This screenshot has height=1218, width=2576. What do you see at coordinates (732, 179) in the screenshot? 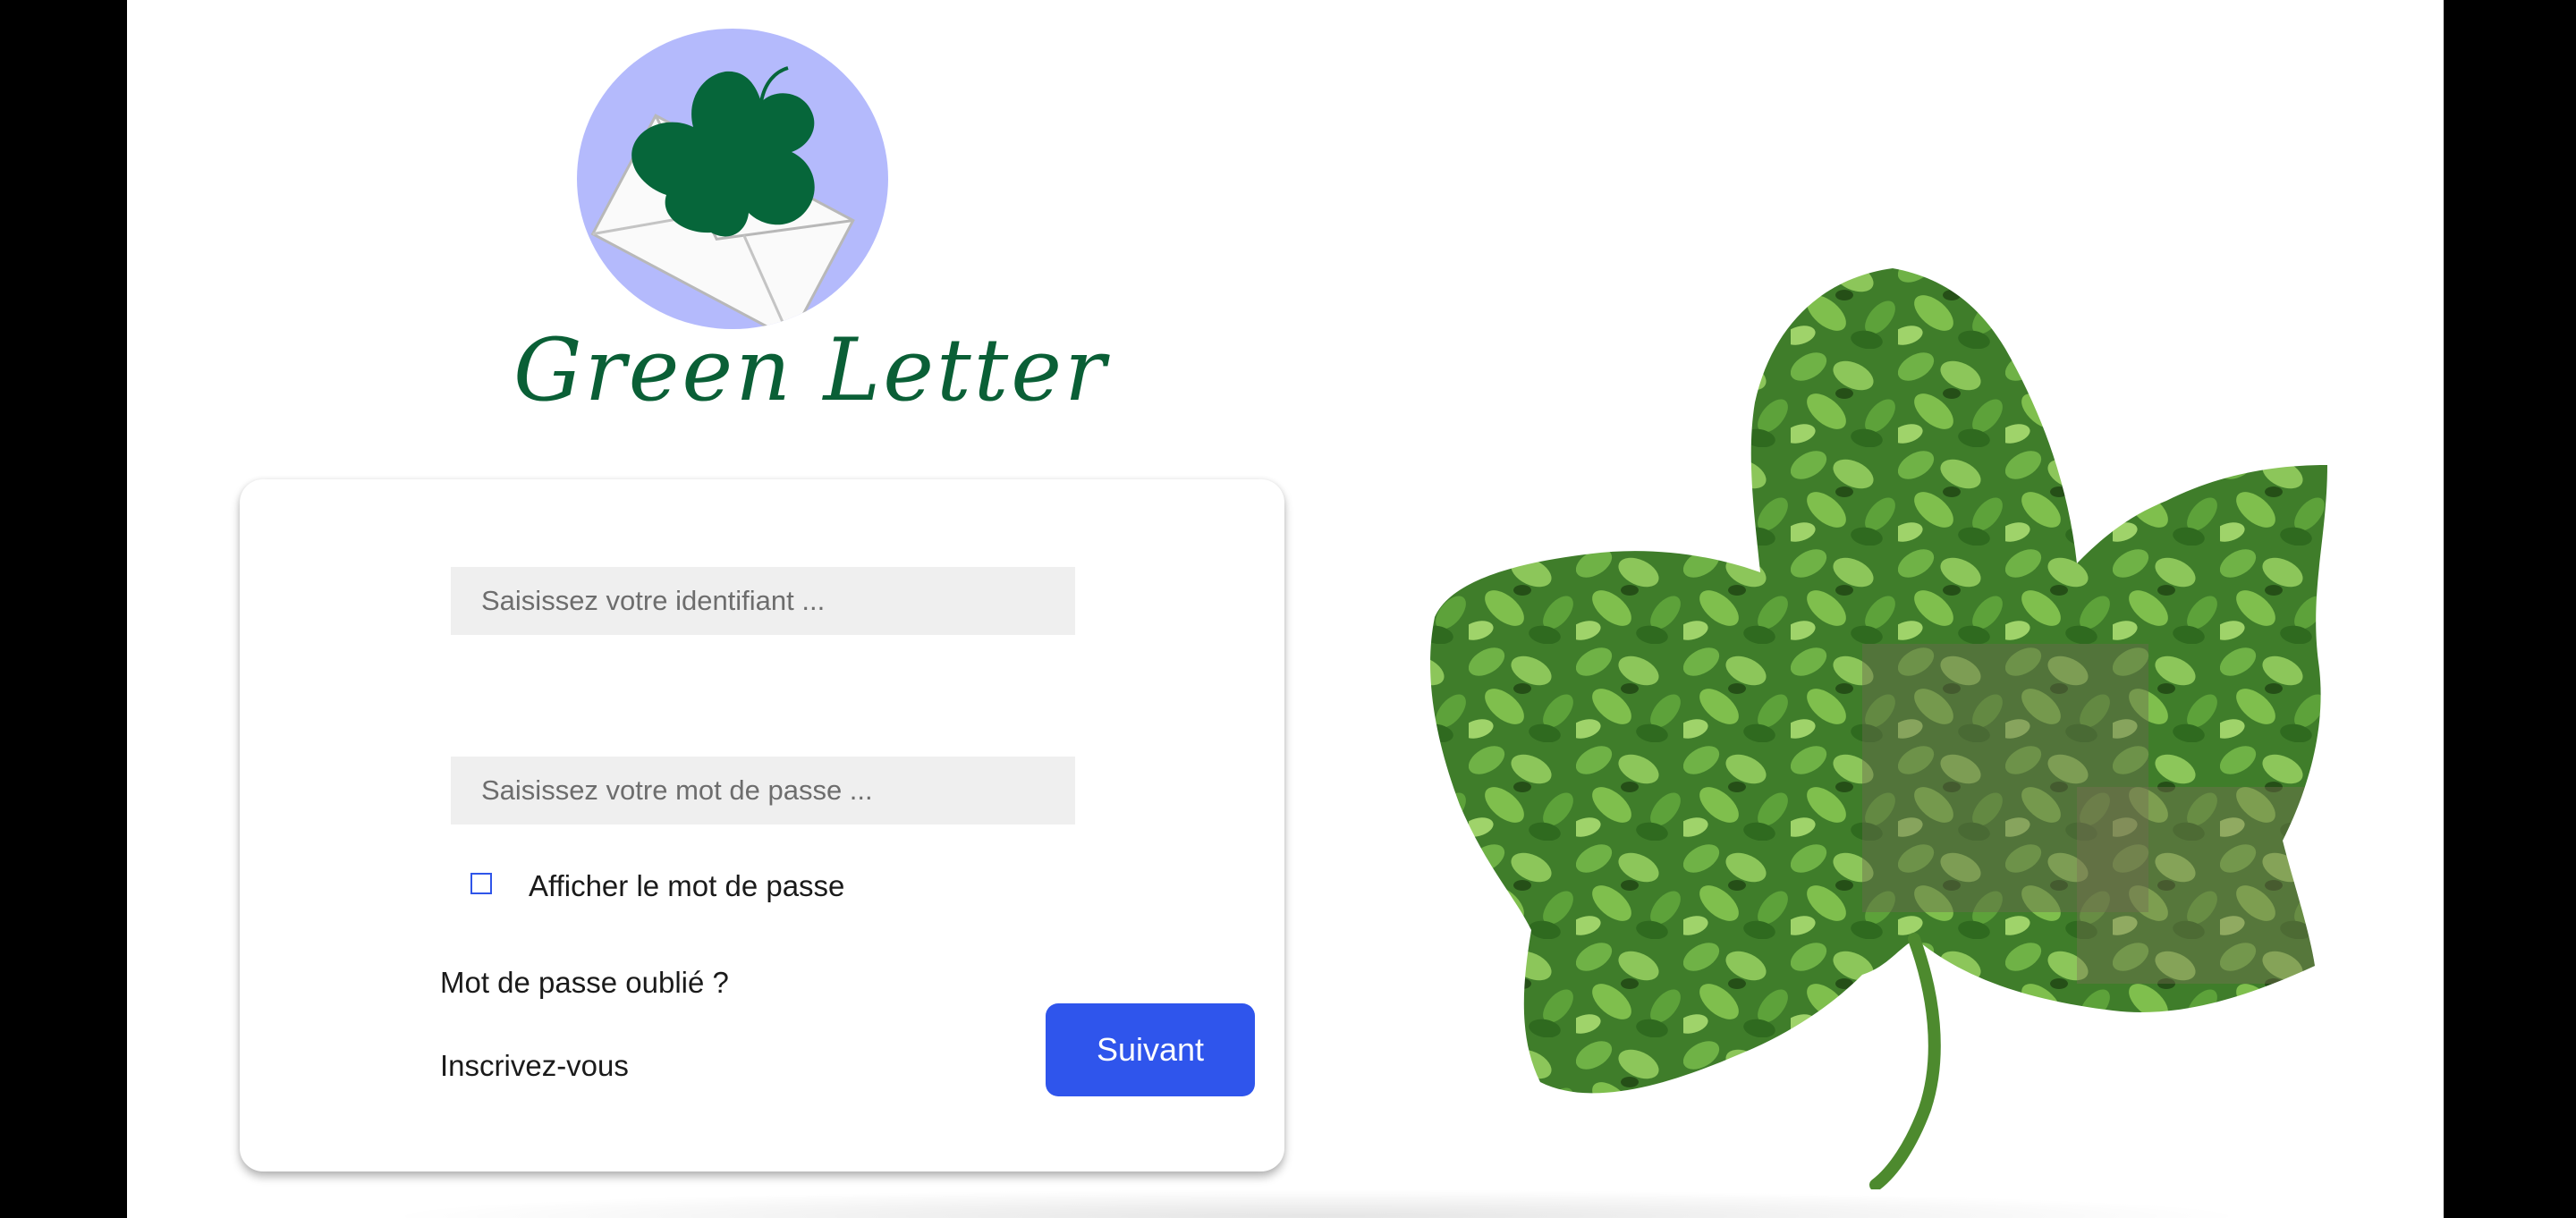
I see `ivy-leaf-envelope-icon` at bounding box center [732, 179].